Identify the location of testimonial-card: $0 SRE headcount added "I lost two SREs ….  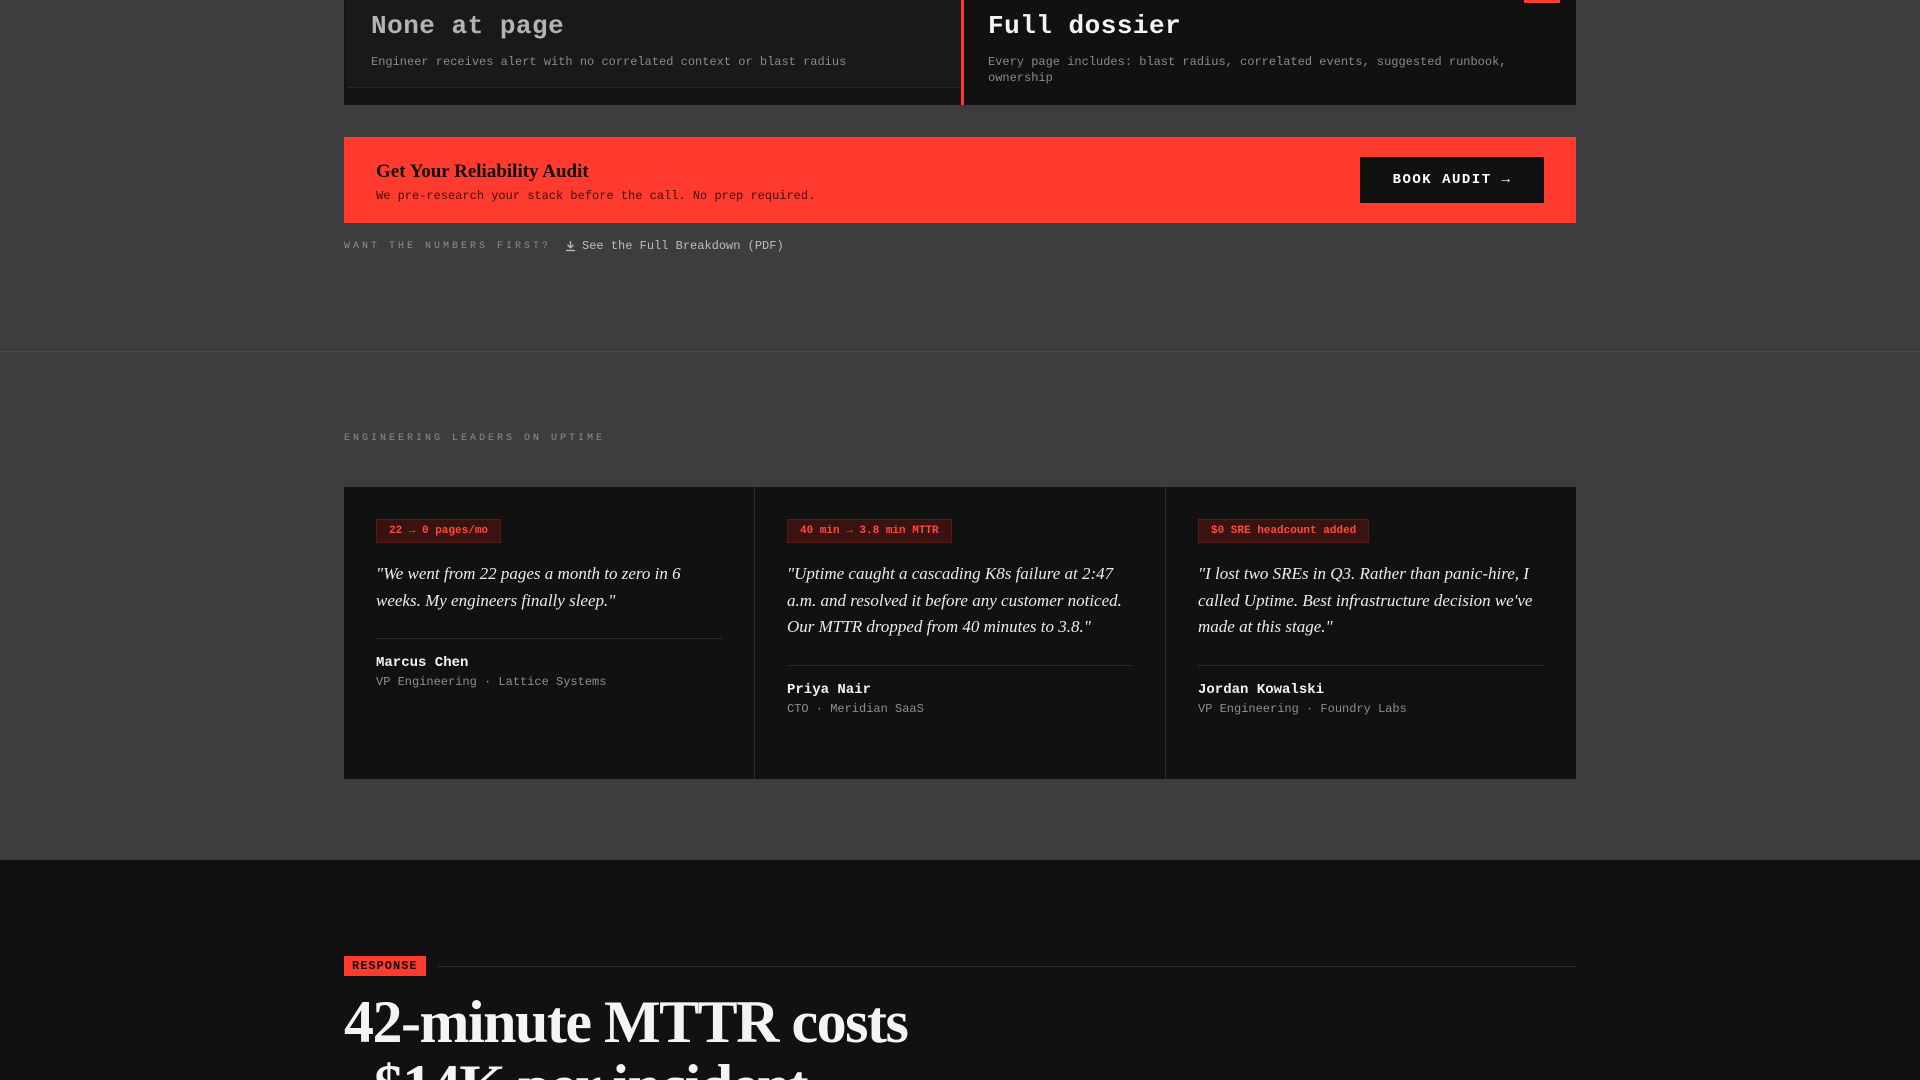
(1371, 633).